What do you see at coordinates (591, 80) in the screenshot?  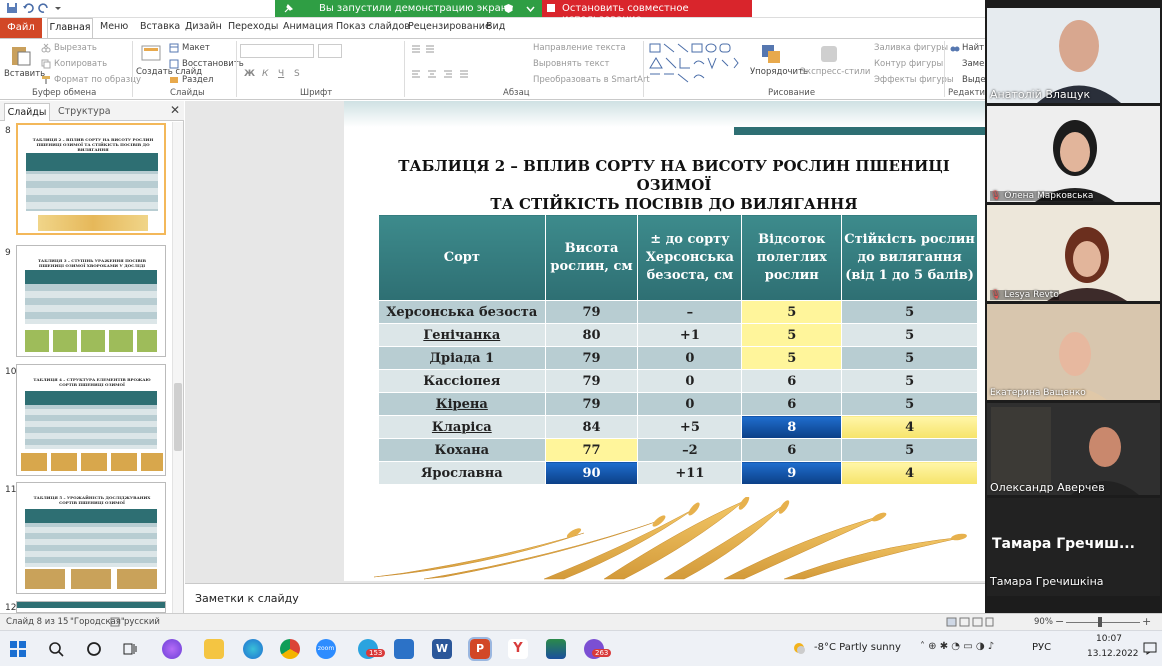 I see `smartart-button: Преобразовать в SmartArt` at bounding box center [591, 80].